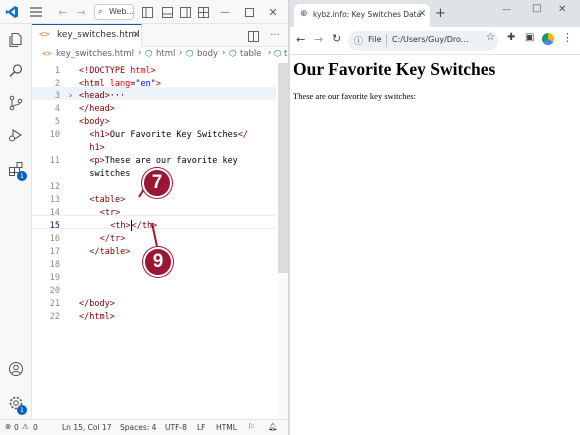  Describe the element at coordinates (160, 213) in the screenshot. I see `code-line: 14 <tr>` at that location.